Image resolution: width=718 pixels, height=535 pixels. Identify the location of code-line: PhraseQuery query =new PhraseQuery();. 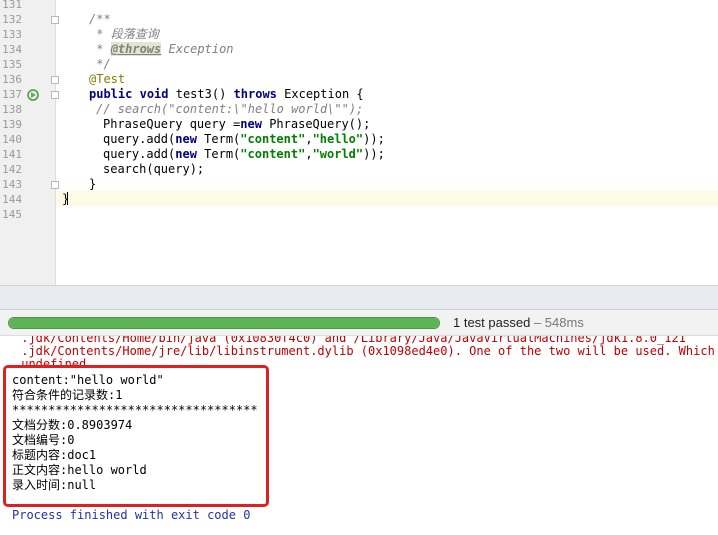
(237, 124).